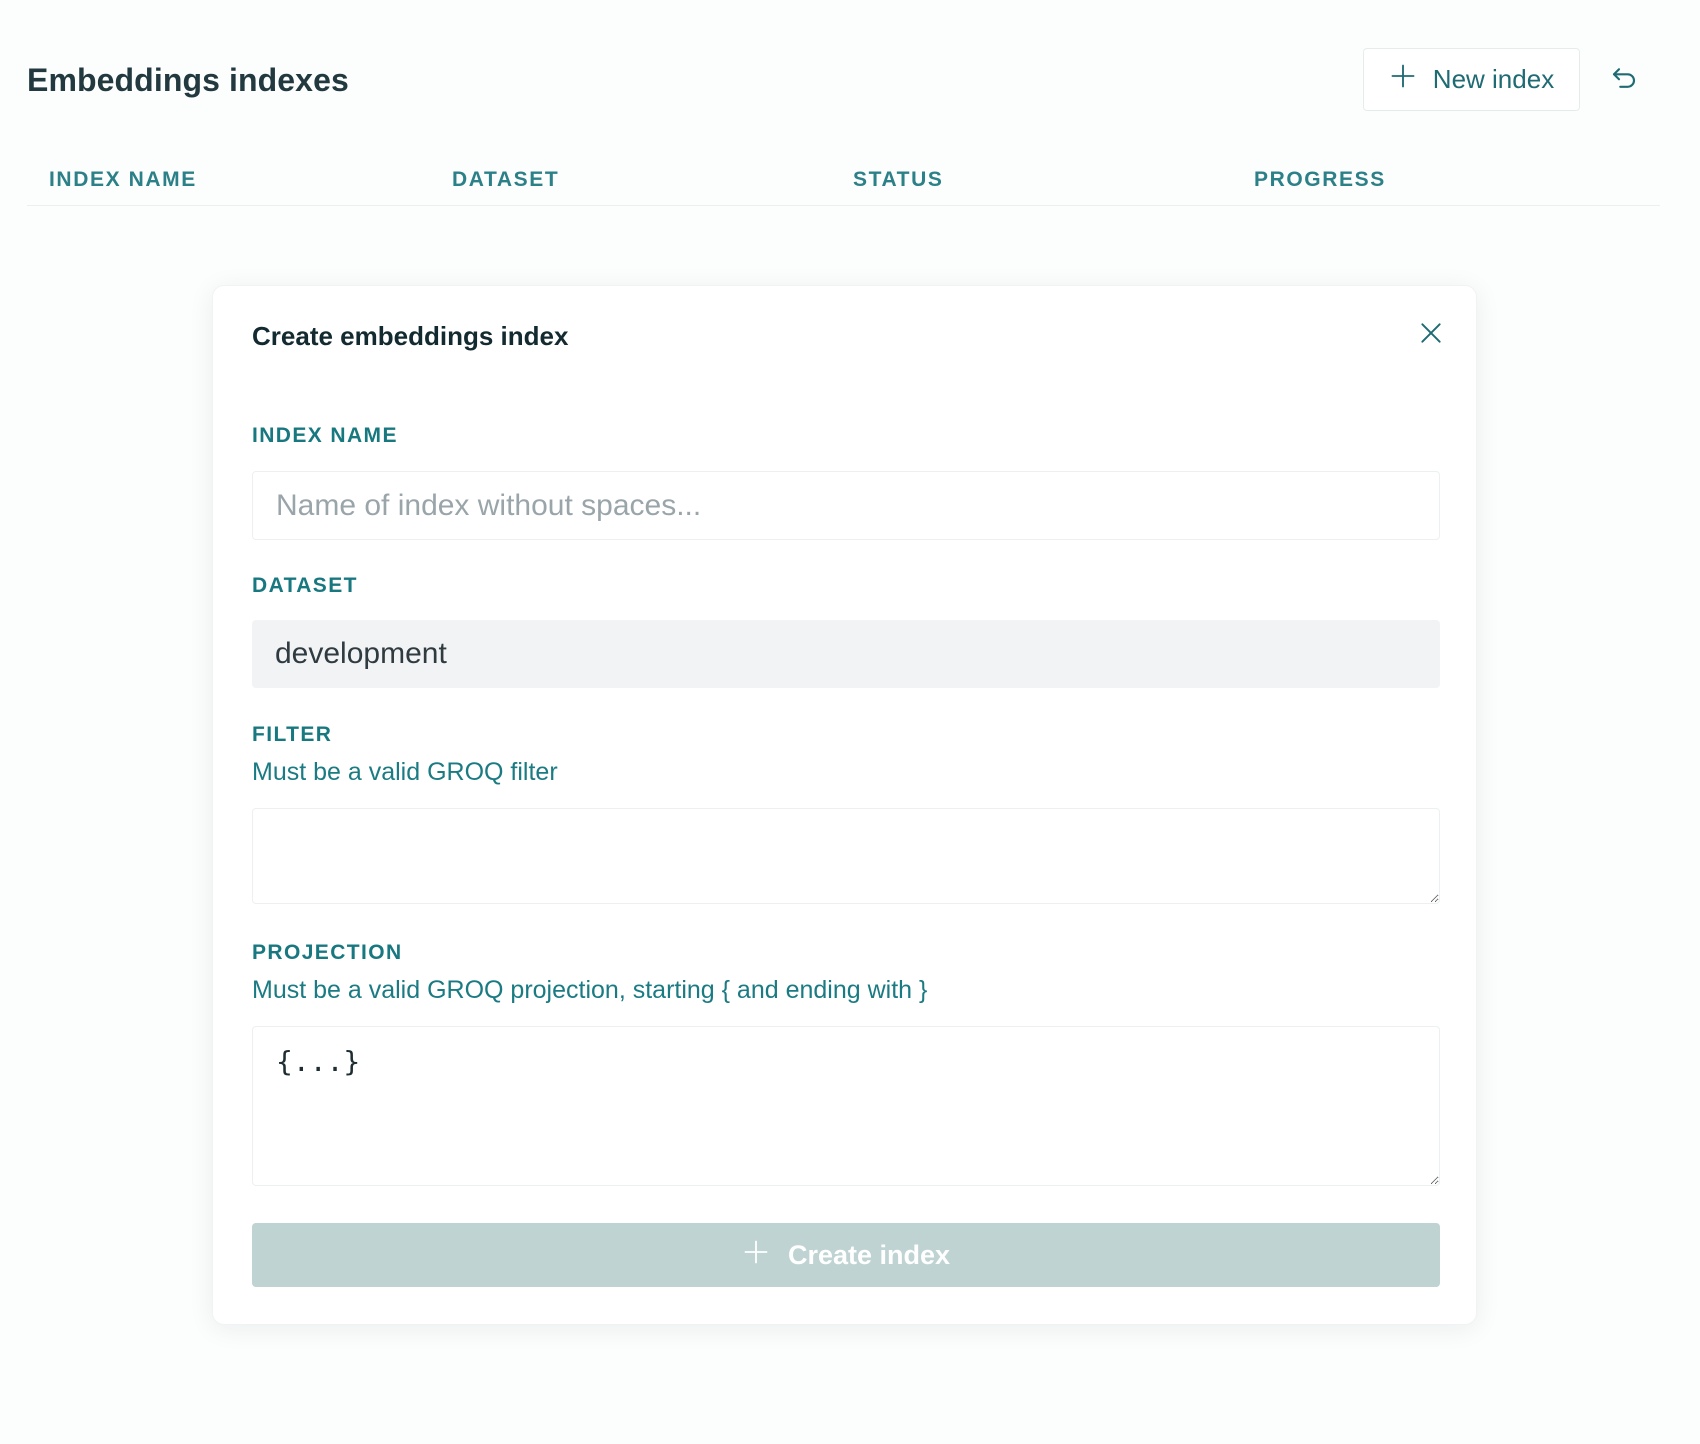  Describe the element at coordinates (869, 1254) in the screenshot. I see `create-index-label: Create index` at that location.